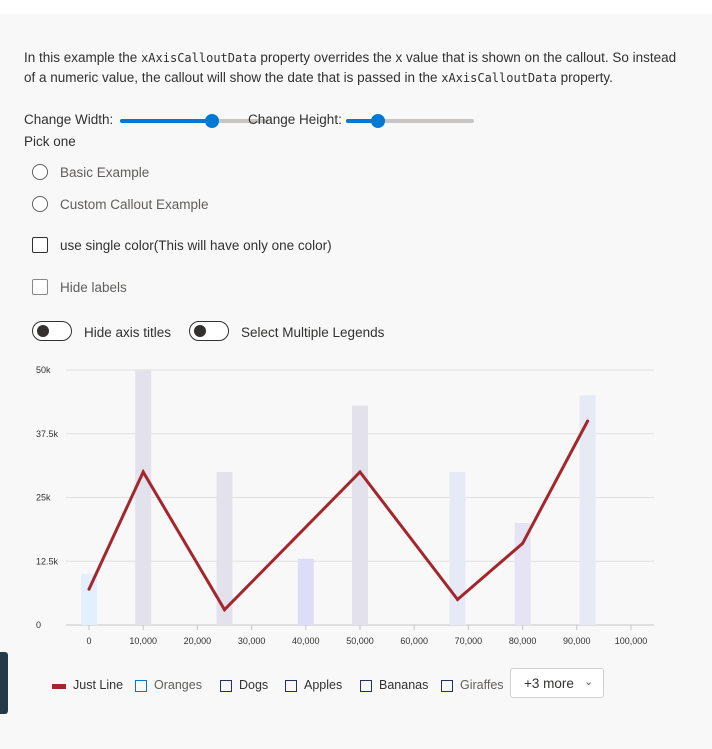 The image size is (712, 749). Describe the element at coordinates (360, 641) in the screenshot. I see `x-tick-label: 50,000` at that location.